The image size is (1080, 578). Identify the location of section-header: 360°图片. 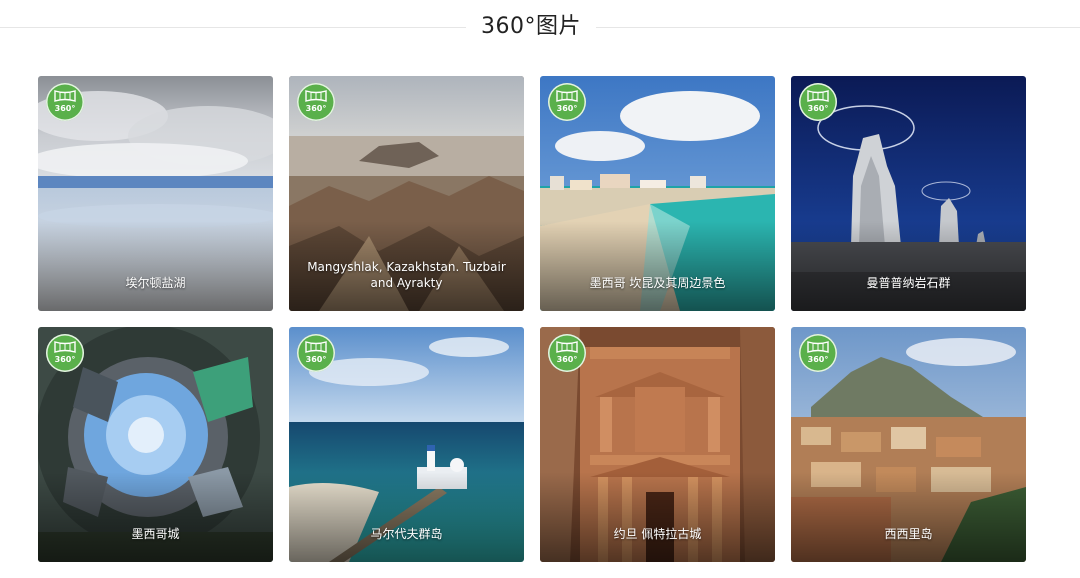
(540, 28).